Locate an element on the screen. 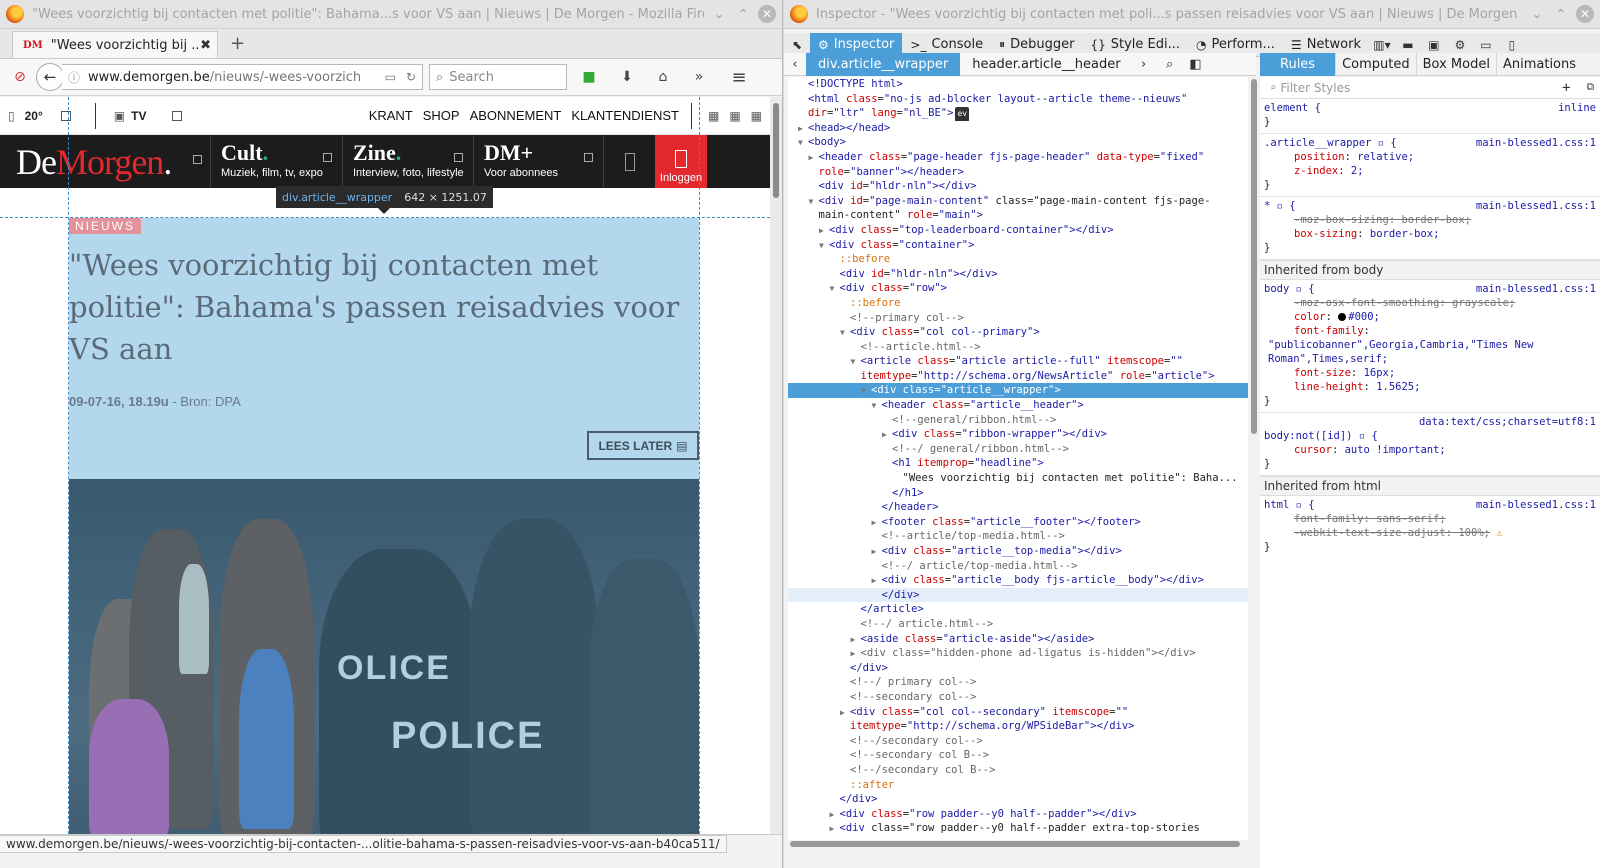 The image size is (1600, 868). add-rule-icon: + is located at coordinates (1566, 88).